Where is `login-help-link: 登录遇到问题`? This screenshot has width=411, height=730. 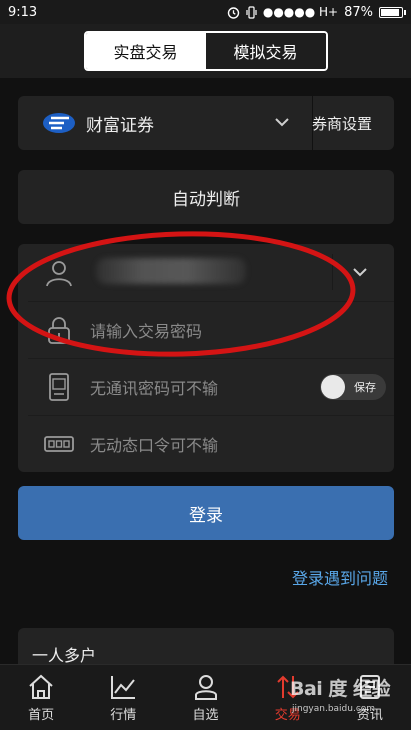 login-help-link: 登录遇到问题 is located at coordinates (340, 577).